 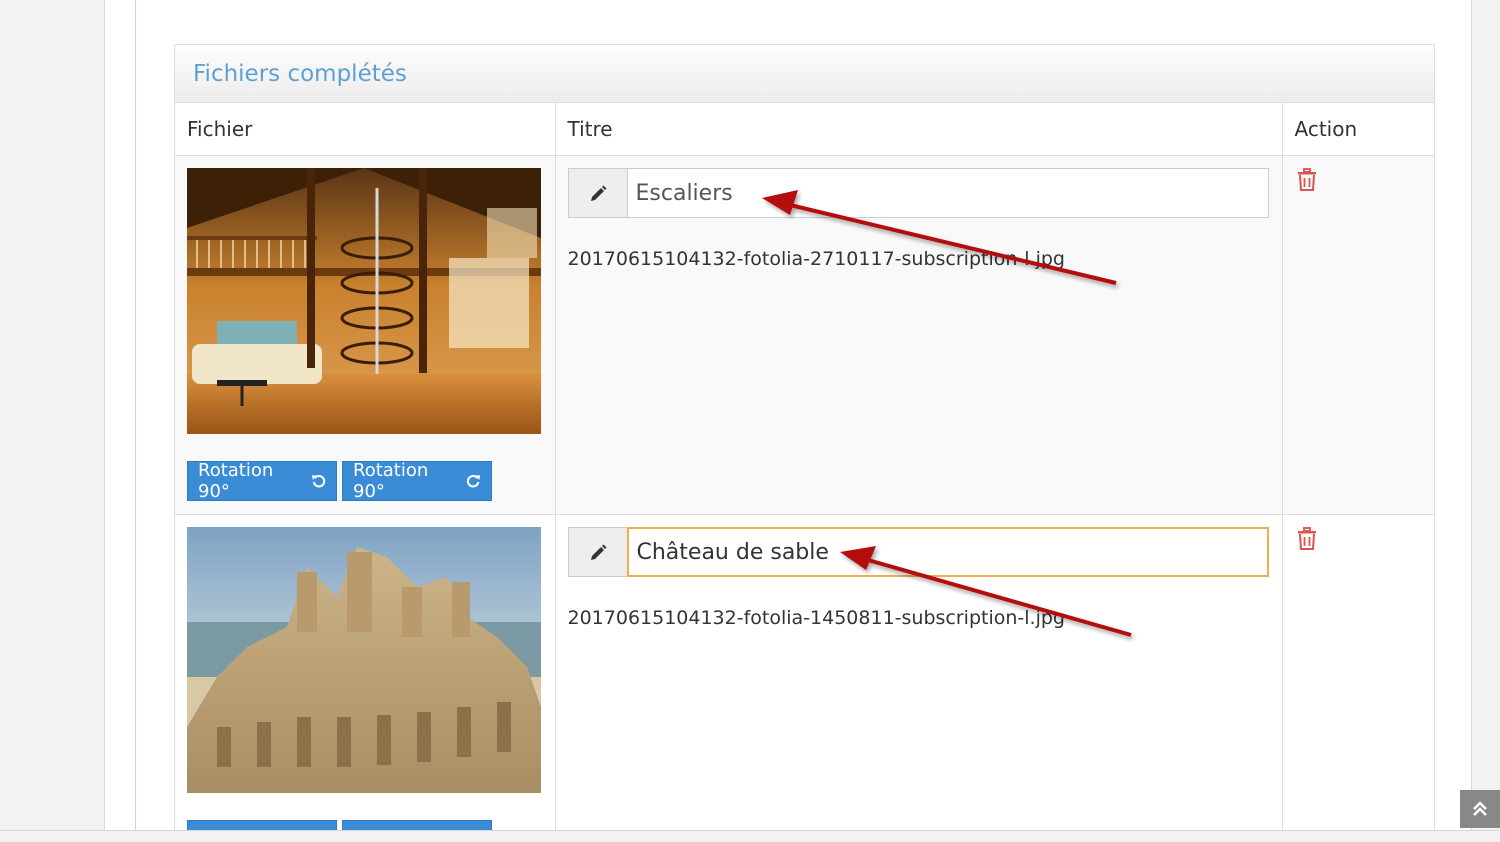 I want to click on horizontal-scrollbar, so click(x=750, y=836).